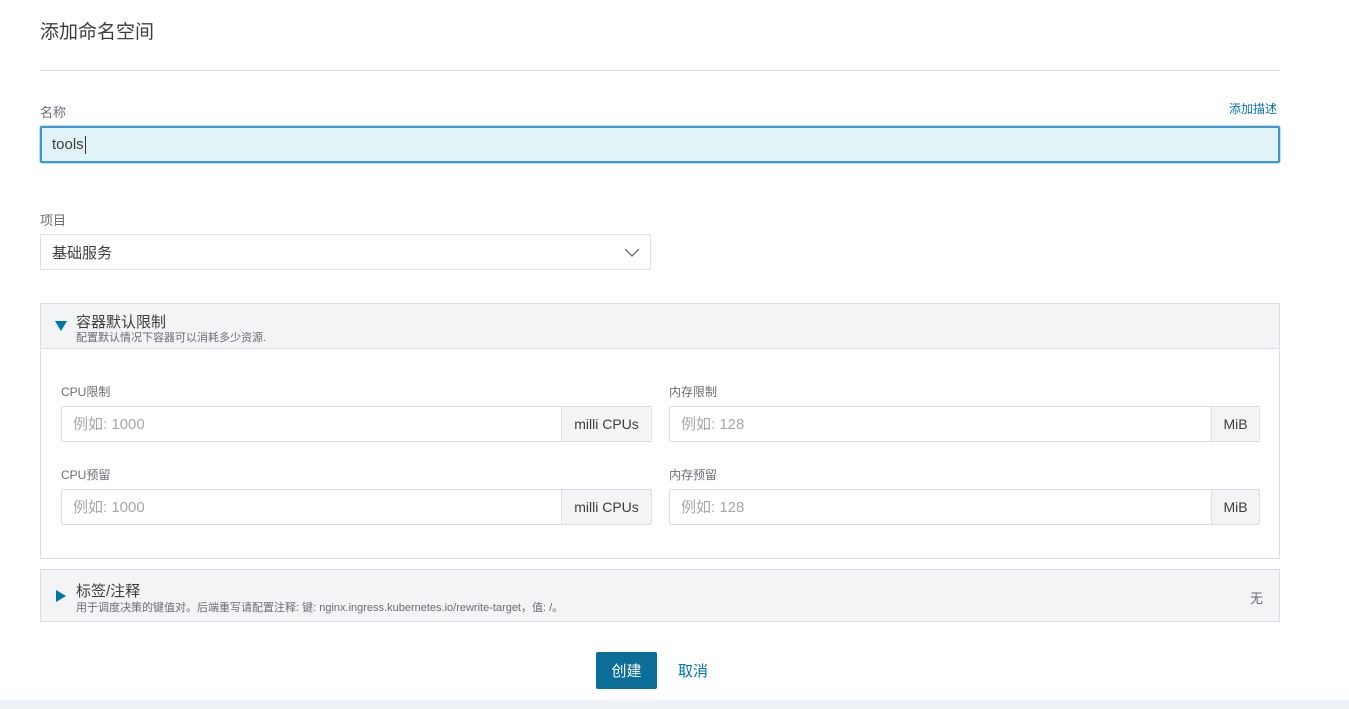  I want to click on cancel-button: 取消, so click(693, 670).